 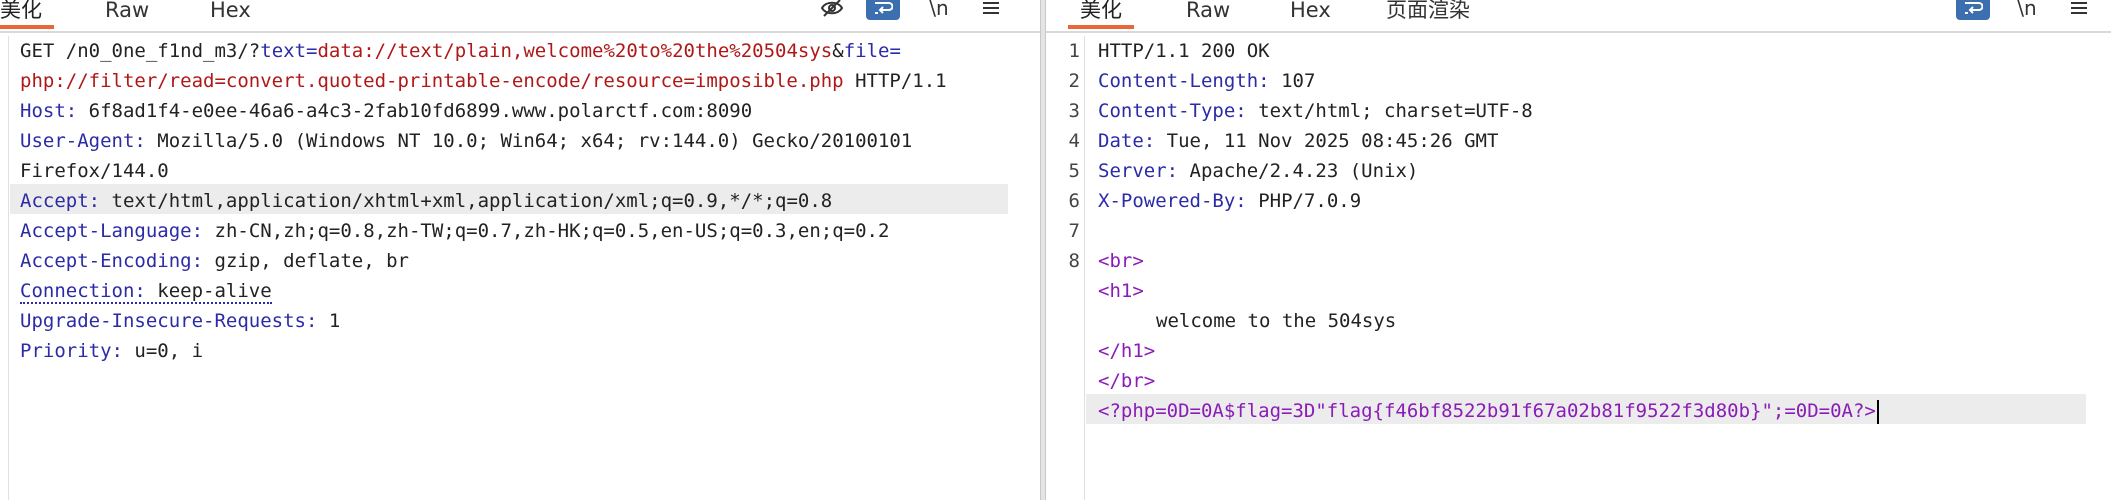 I want to click on status-line: HTTP/1.1 200 OK, so click(x=1184, y=51).